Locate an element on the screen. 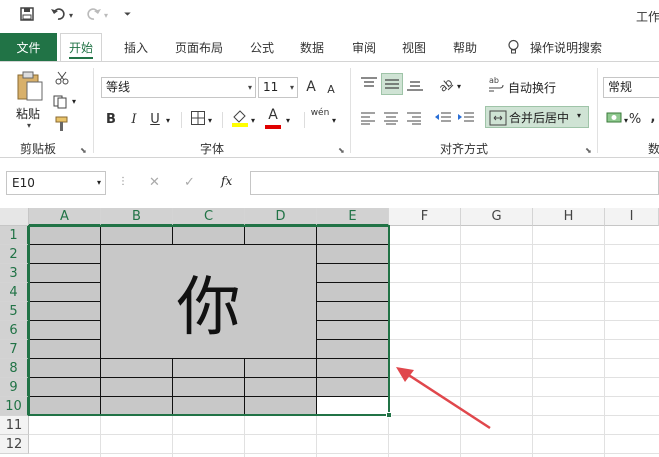 This screenshot has height=457, width=659. percent-button: % is located at coordinates (635, 119).